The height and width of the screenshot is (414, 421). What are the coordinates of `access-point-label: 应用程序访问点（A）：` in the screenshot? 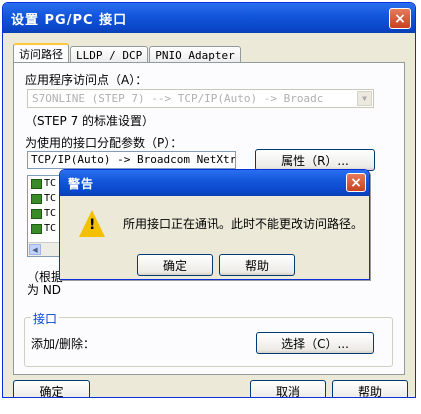 It's located at (86, 80).